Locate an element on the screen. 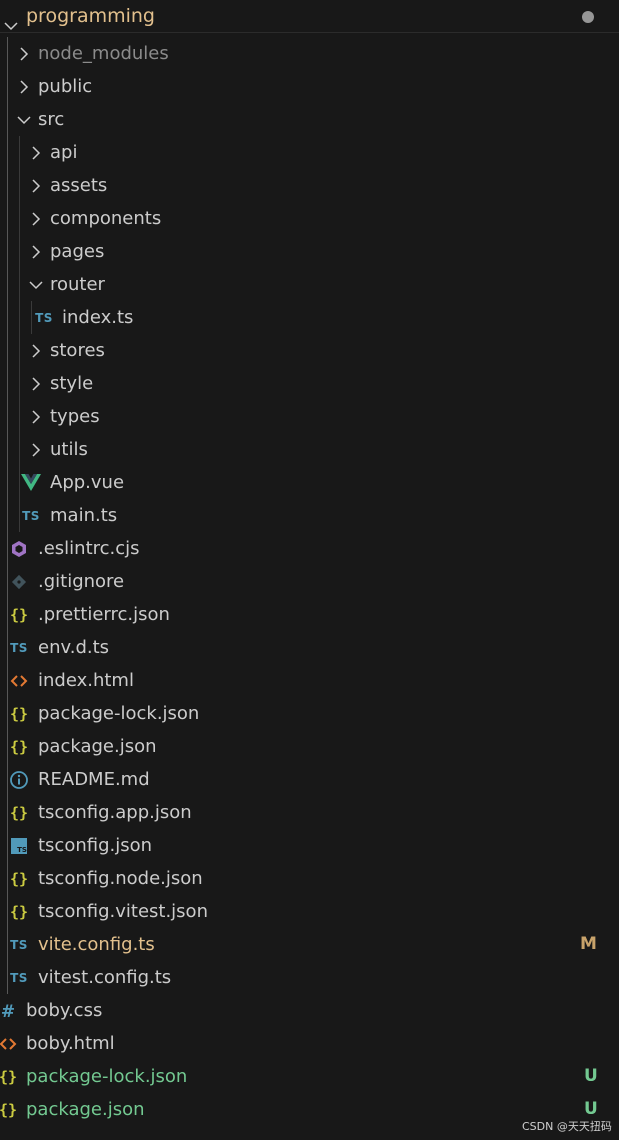 This screenshot has height=1140, width=619. file-item-tsconfig-vitest-json: {} tsconfig.vitest.json is located at coordinates (309, 911).